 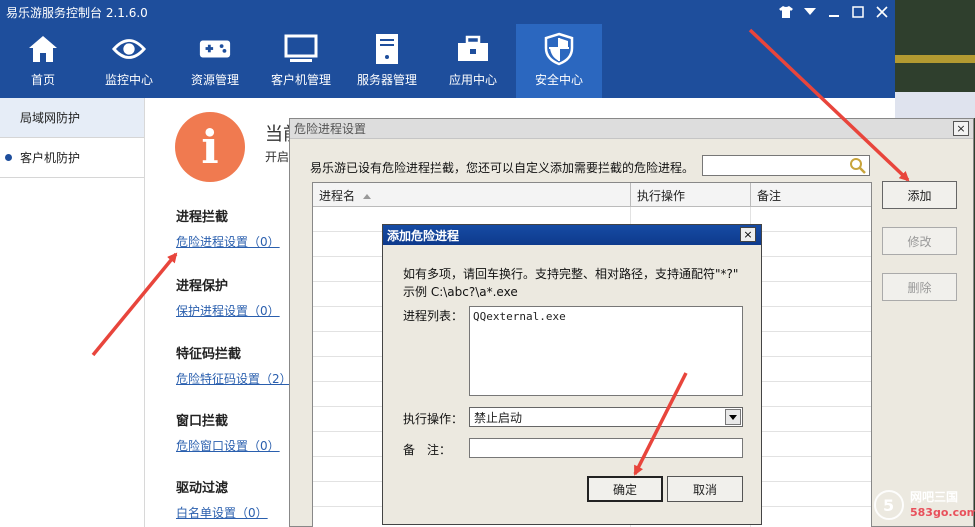 I want to click on process-list-textarea: QQexternal.exe, so click(x=606, y=351).